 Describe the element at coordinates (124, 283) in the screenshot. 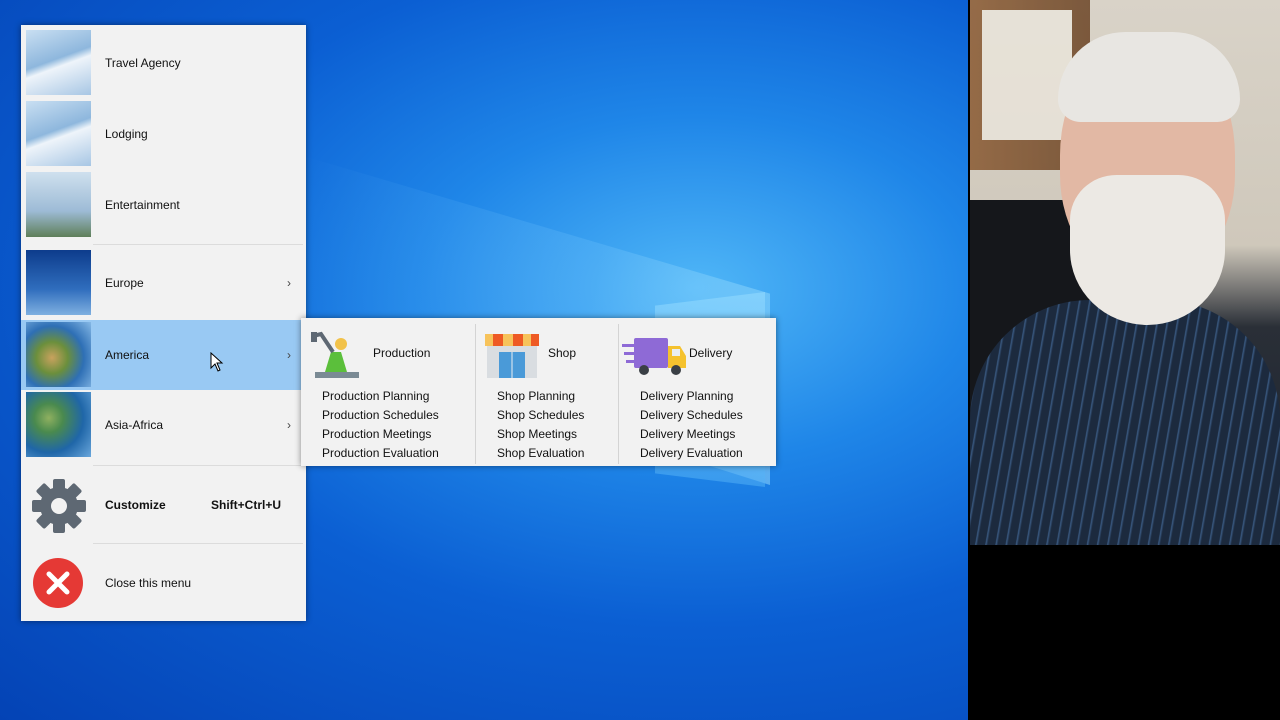

I see `menu-item-label: Europe` at that location.